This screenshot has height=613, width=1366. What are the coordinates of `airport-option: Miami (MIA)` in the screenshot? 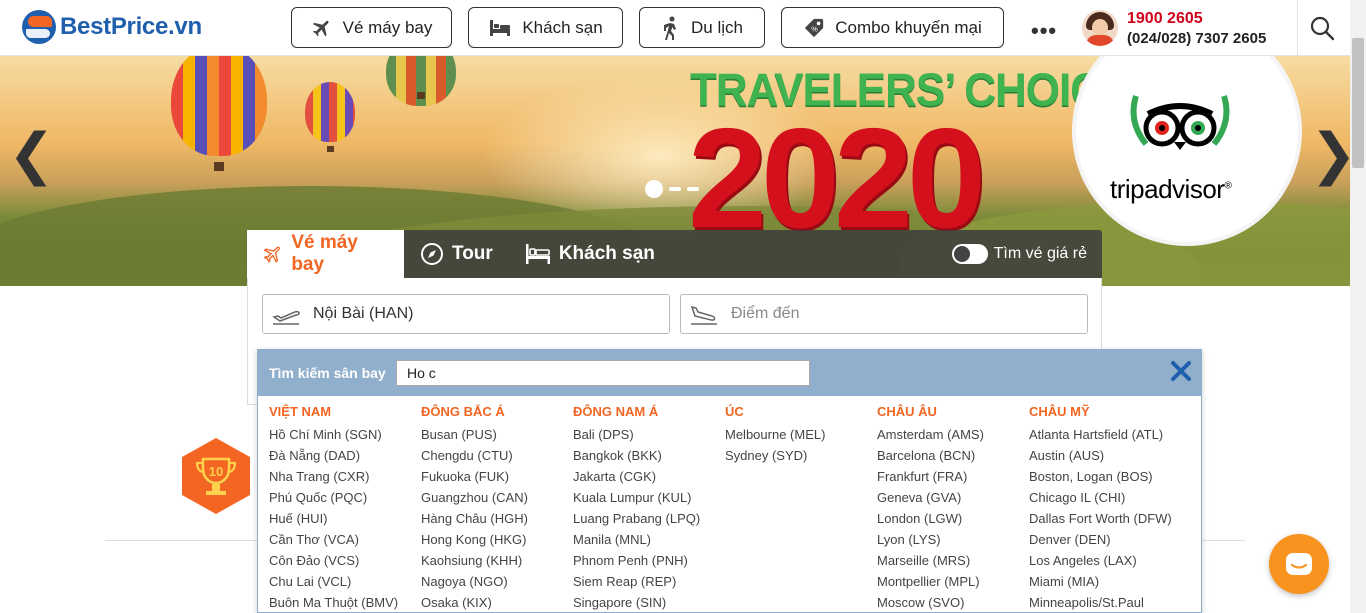 It's located at (1105, 583).